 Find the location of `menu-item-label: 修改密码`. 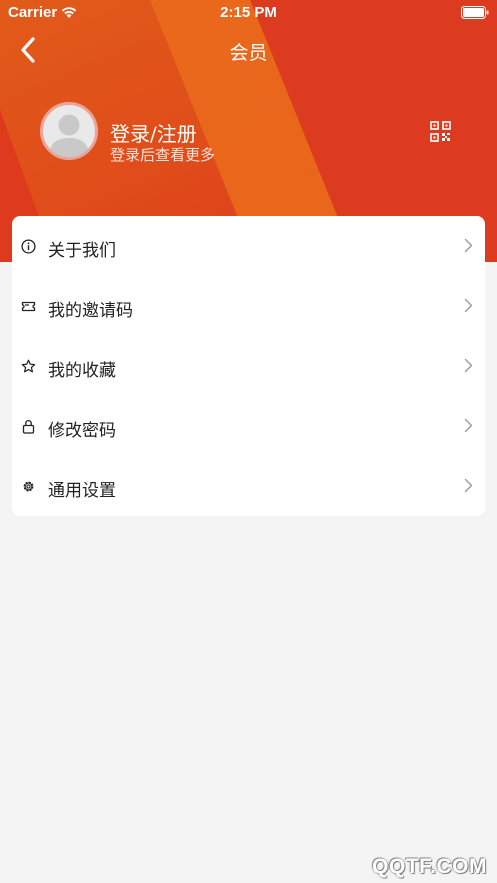

menu-item-label: 修改密码 is located at coordinates (82, 431).